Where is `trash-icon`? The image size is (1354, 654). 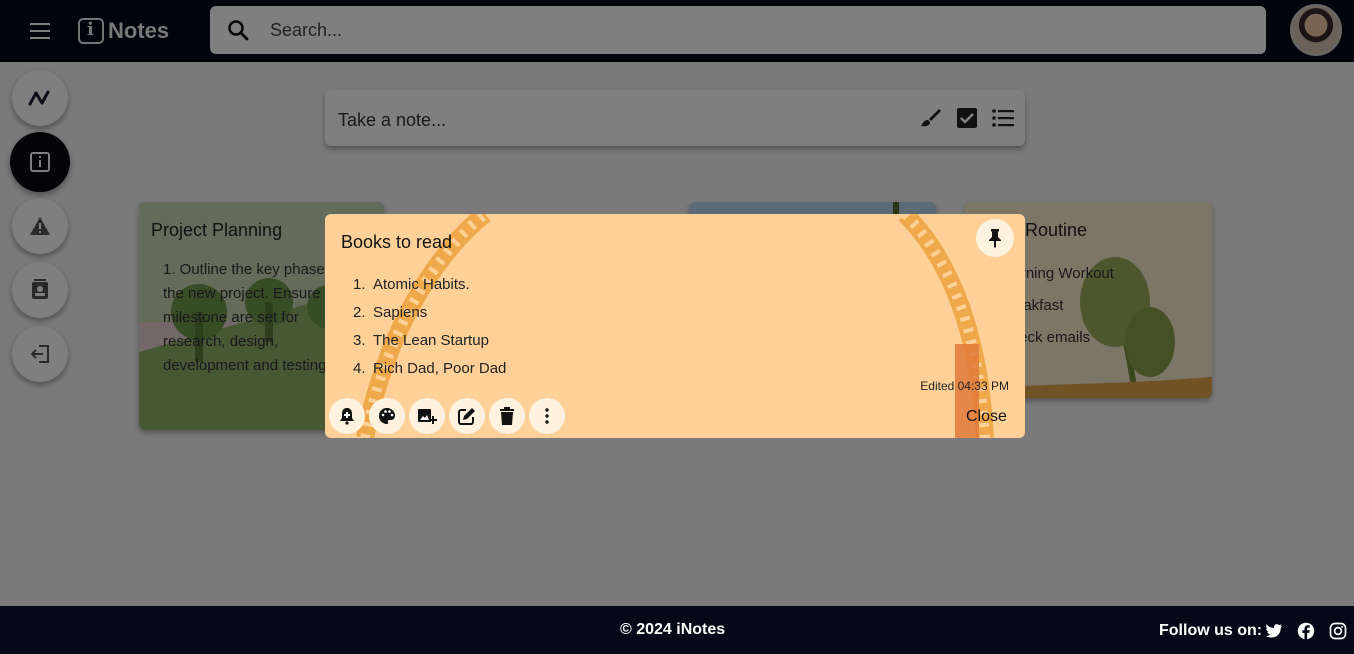
trash-icon is located at coordinates (507, 416).